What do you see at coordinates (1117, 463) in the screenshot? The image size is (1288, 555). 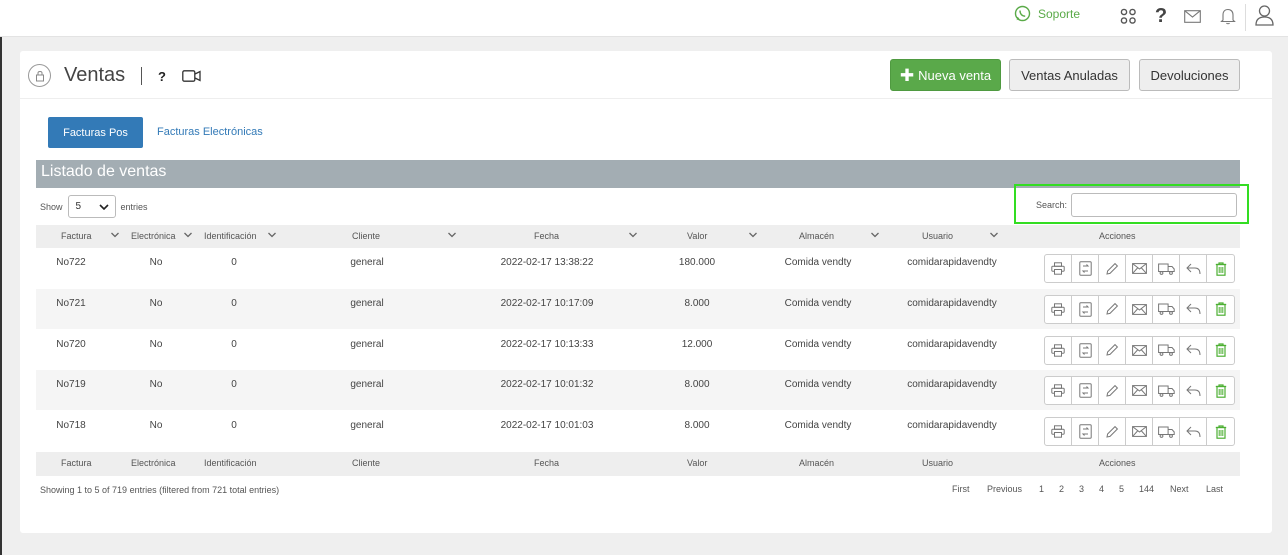 I see `foot-acciones: Acciones` at bounding box center [1117, 463].